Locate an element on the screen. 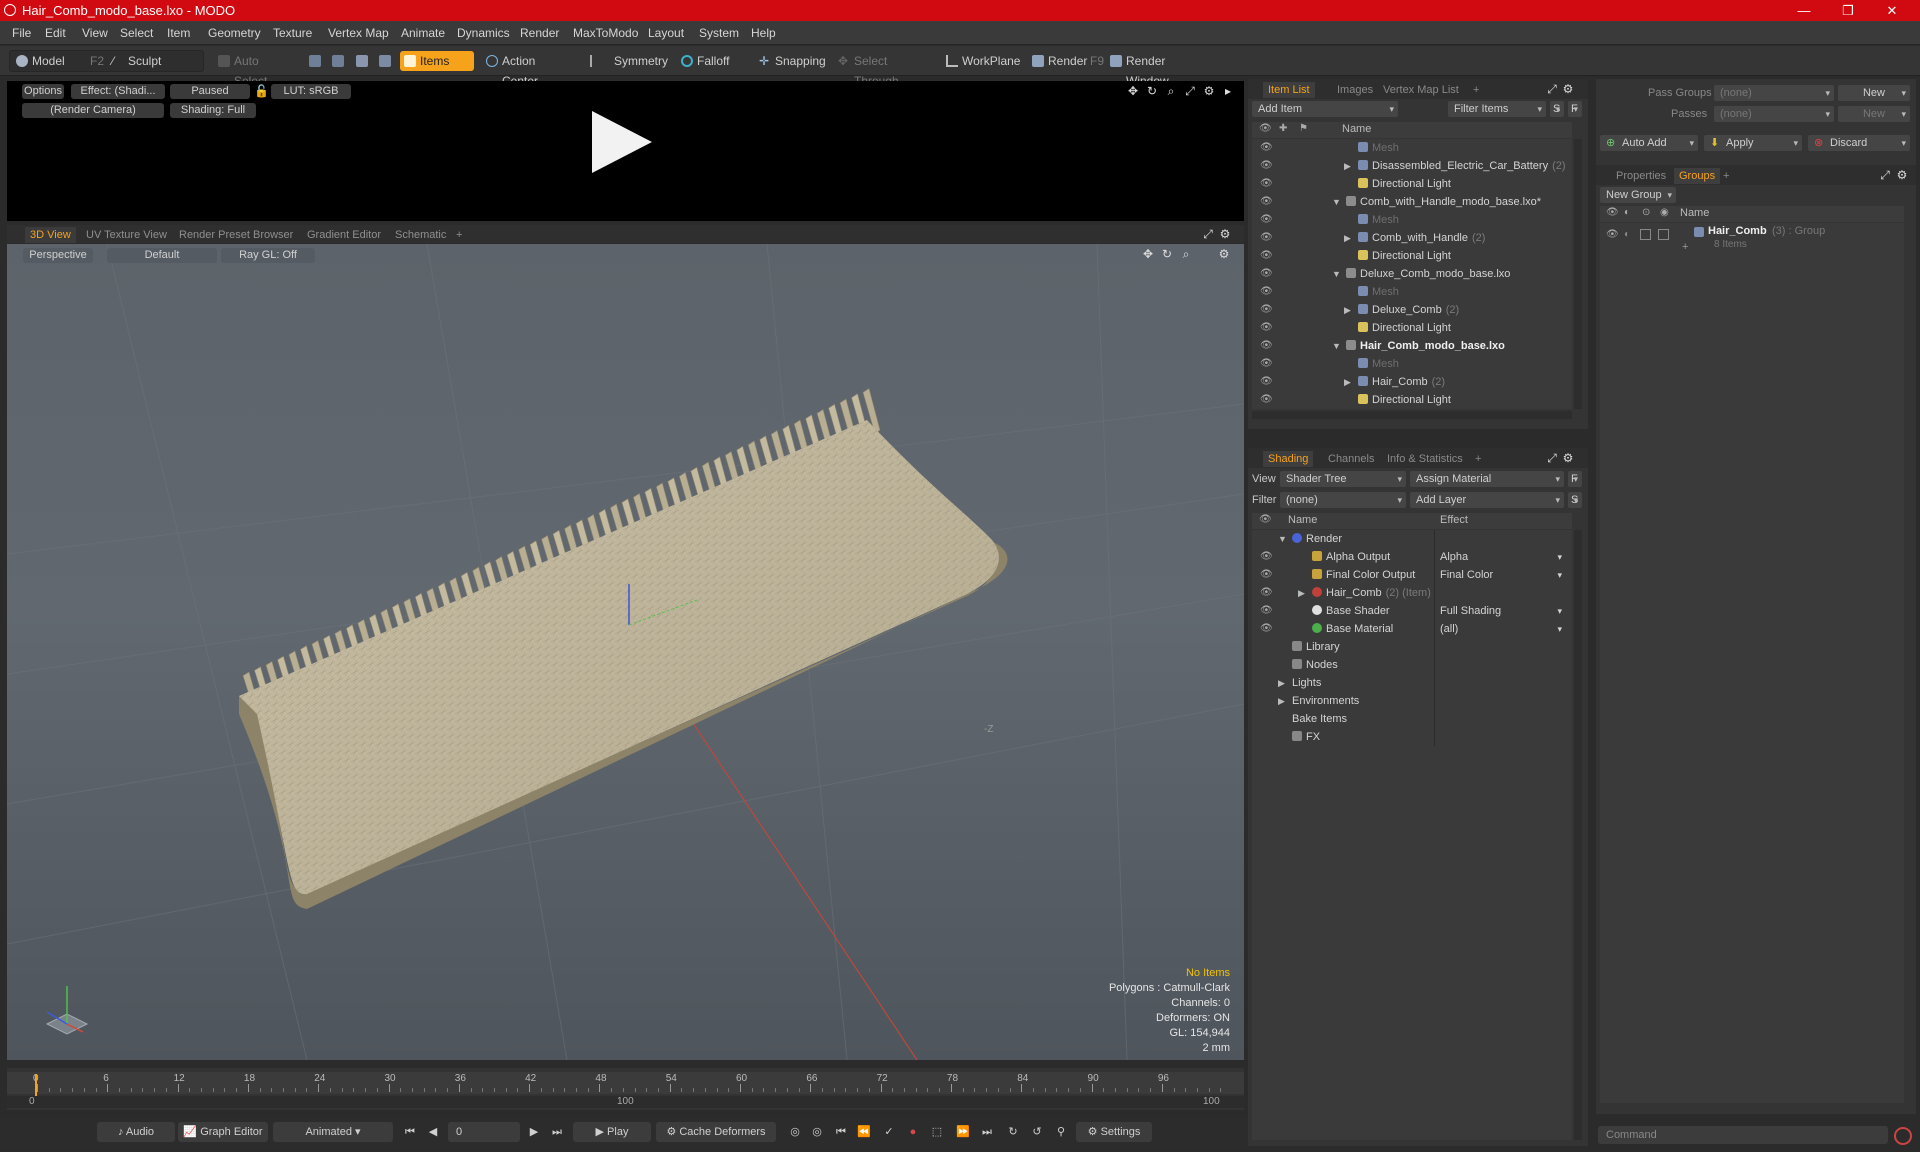 This screenshot has width=1920, height=1152. cache-deformers-button: ⚙ Cache Deformers is located at coordinates (716, 1132).